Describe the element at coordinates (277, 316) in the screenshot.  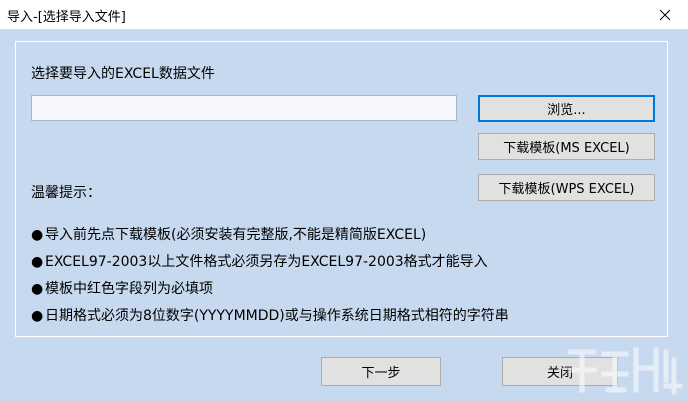
I see `tip-text: 日期格式必须为8位数字(YYYYMMDD)或与操作系统日期格式相符的字符串` at that location.